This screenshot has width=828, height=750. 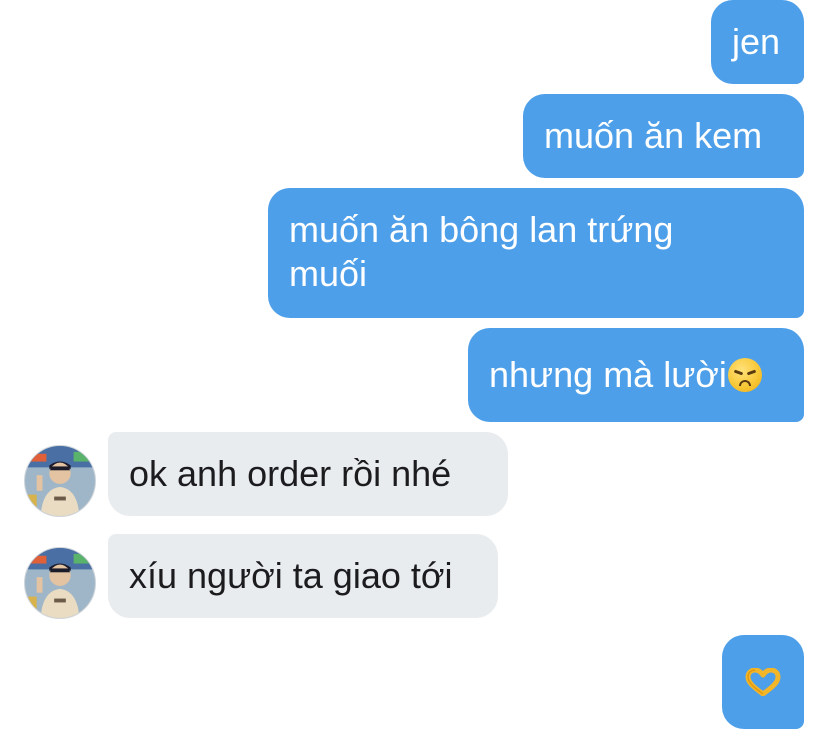 I want to click on message-text: muốn ăn kem, so click(x=653, y=135).